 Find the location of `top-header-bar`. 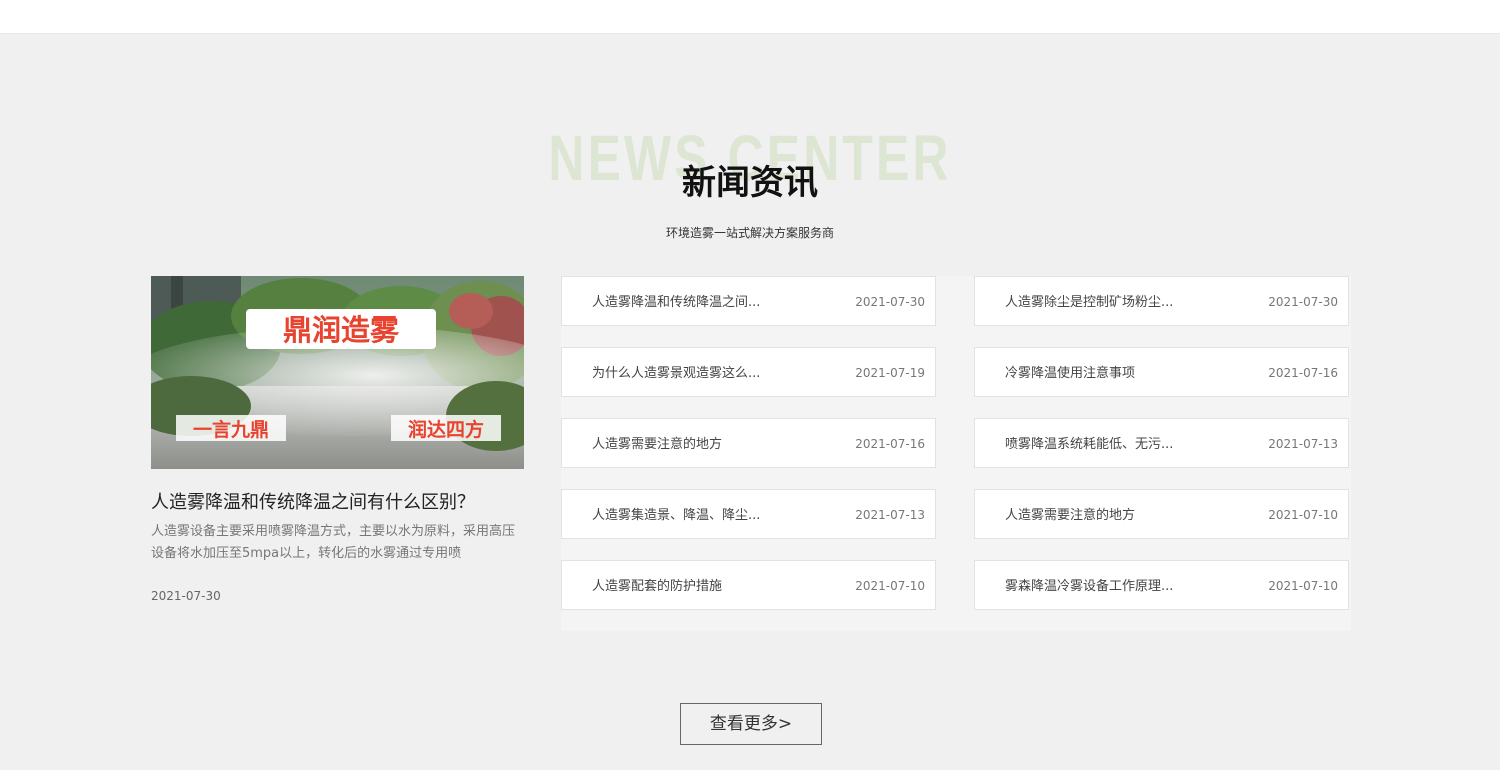

top-header-bar is located at coordinates (750, 17).